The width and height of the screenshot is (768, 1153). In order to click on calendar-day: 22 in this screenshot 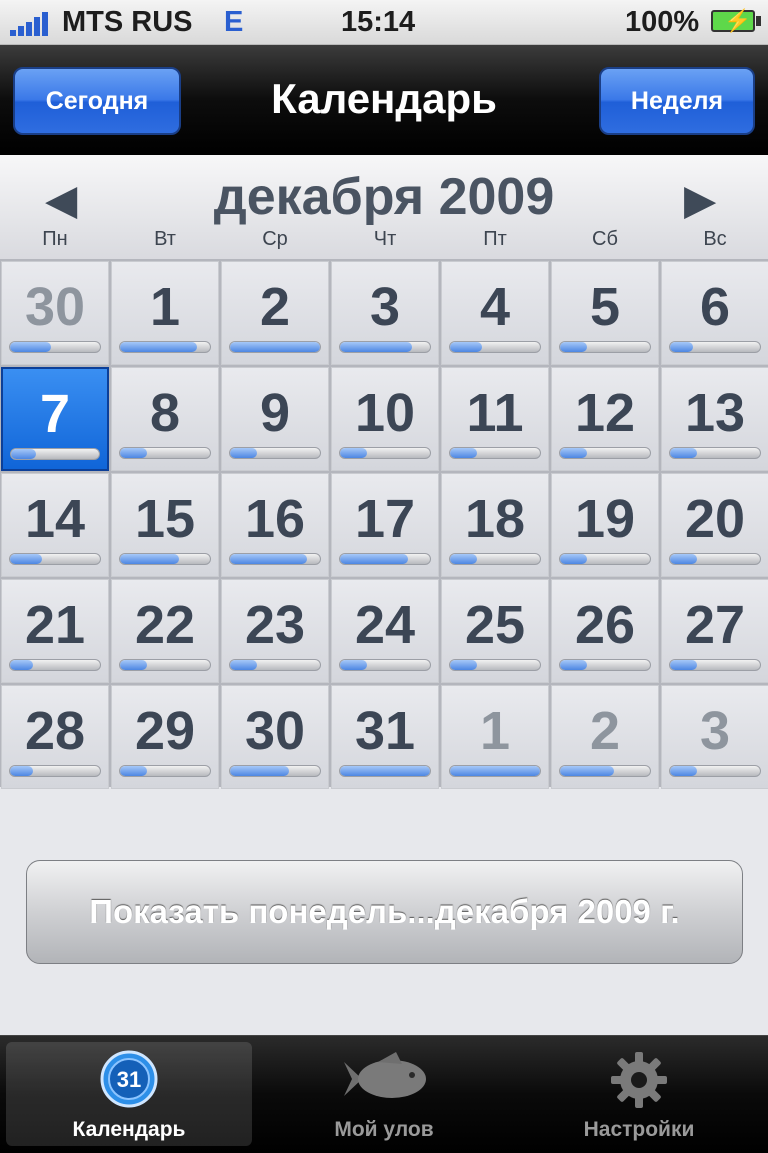, I will do `click(165, 631)`.